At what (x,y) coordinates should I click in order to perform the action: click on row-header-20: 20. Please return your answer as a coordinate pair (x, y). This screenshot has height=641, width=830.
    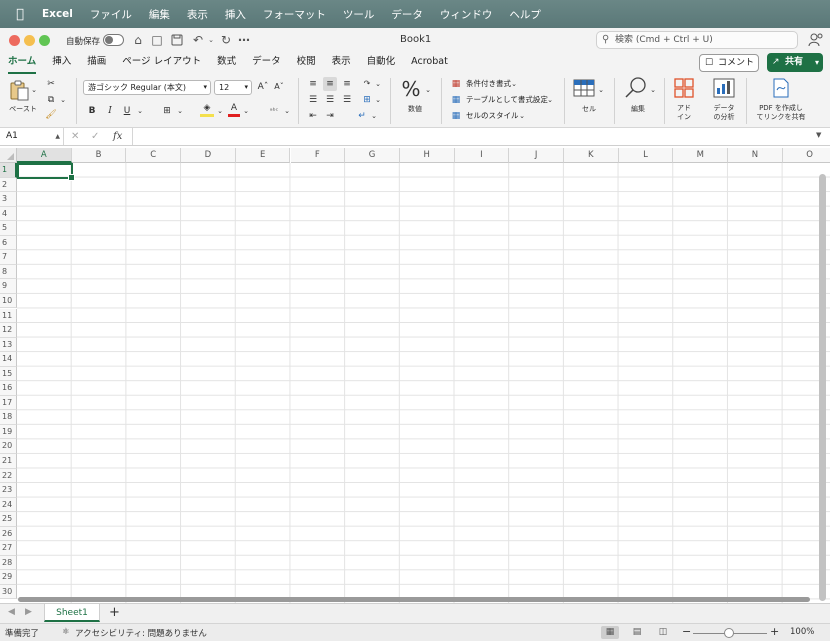
    Looking at the image, I should click on (8, 446).